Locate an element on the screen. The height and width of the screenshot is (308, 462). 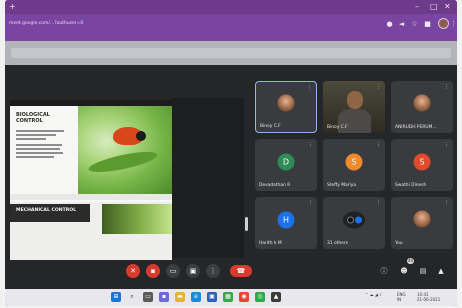
participant-tile: S Steffy Mariya ⋮ is located at coordinates (354, 165).